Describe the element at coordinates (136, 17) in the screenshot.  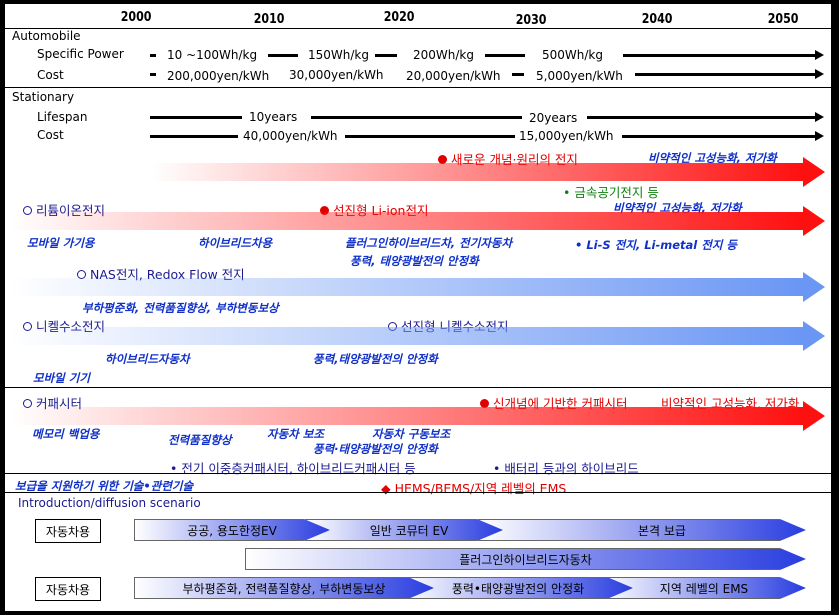
I see `year-label: 2000` at that location.